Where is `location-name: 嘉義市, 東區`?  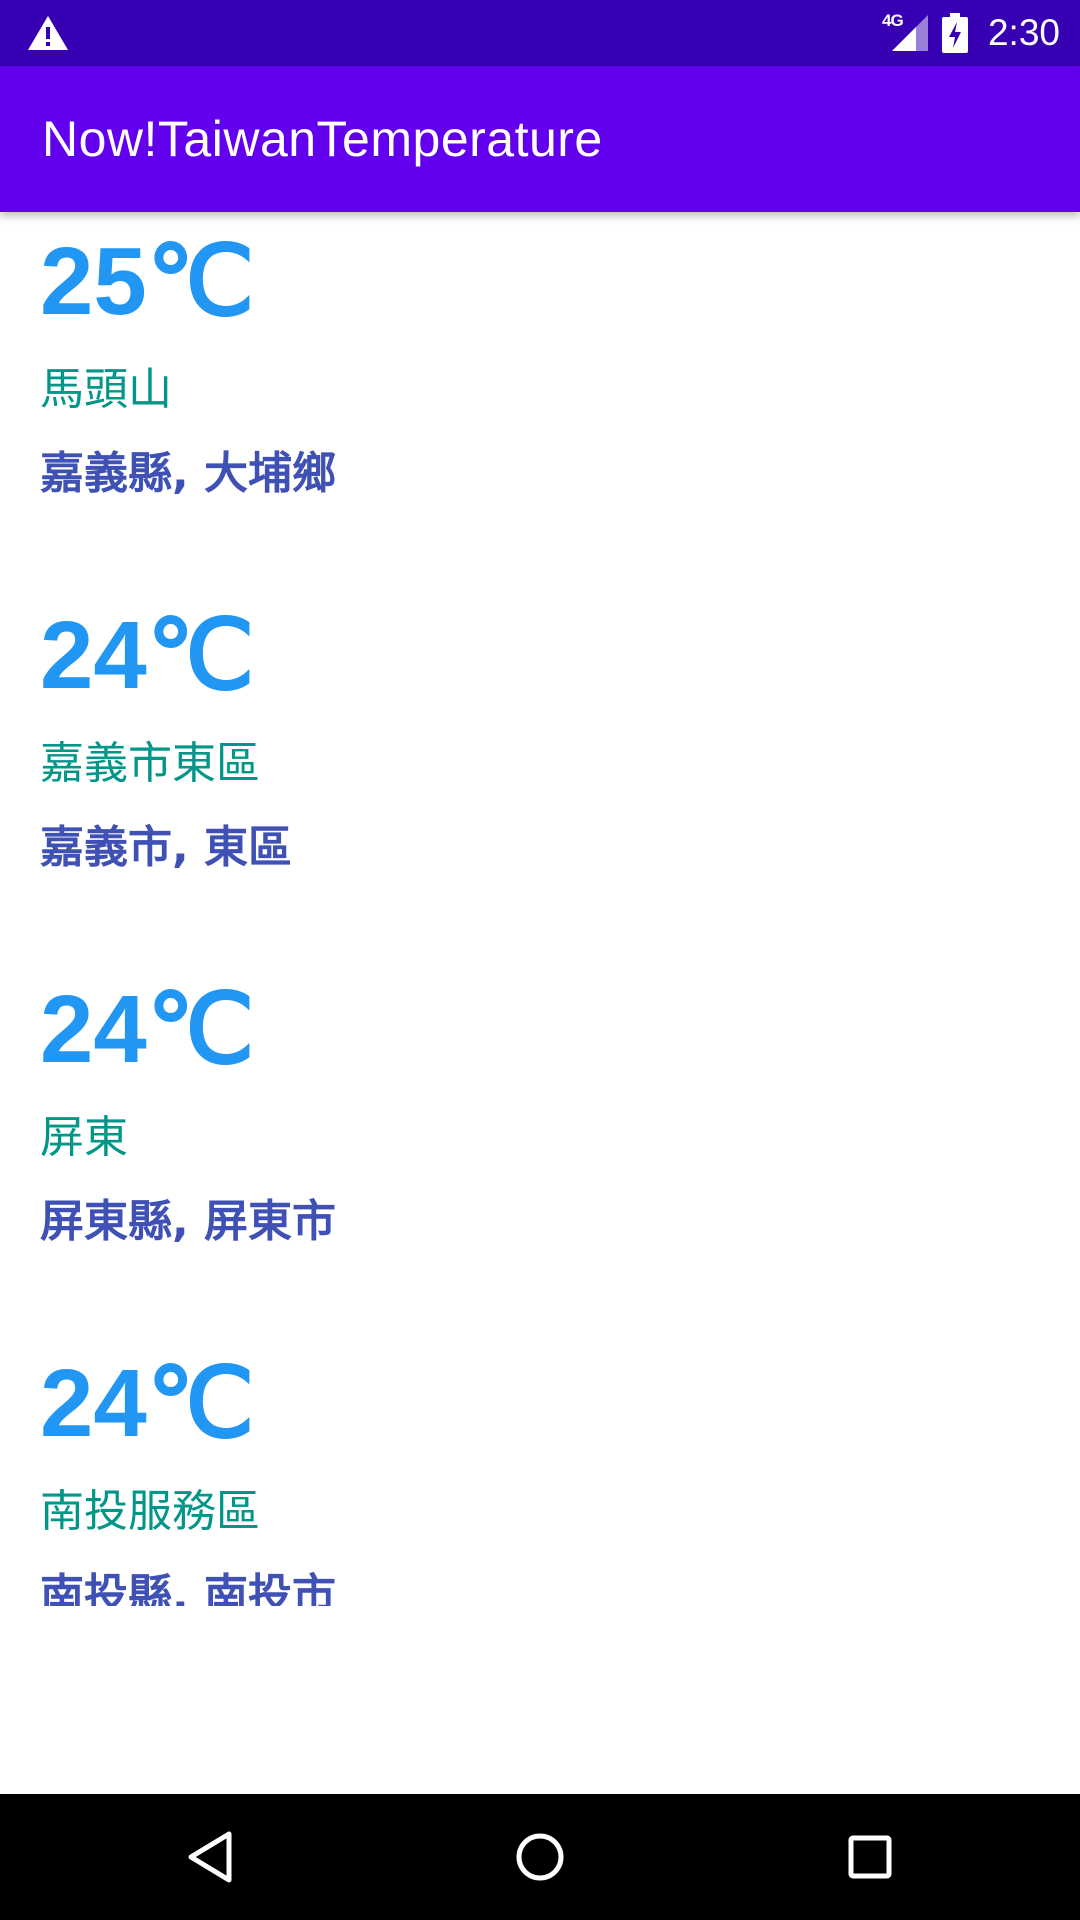 location-name: 嘉義市, 東區 is located at coordinates (166, 847).